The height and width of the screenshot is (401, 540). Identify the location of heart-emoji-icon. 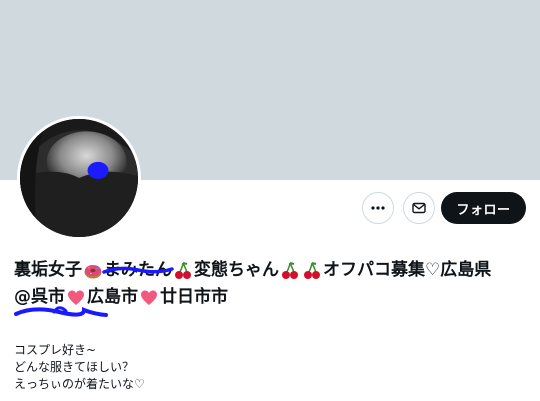
(149, 298).